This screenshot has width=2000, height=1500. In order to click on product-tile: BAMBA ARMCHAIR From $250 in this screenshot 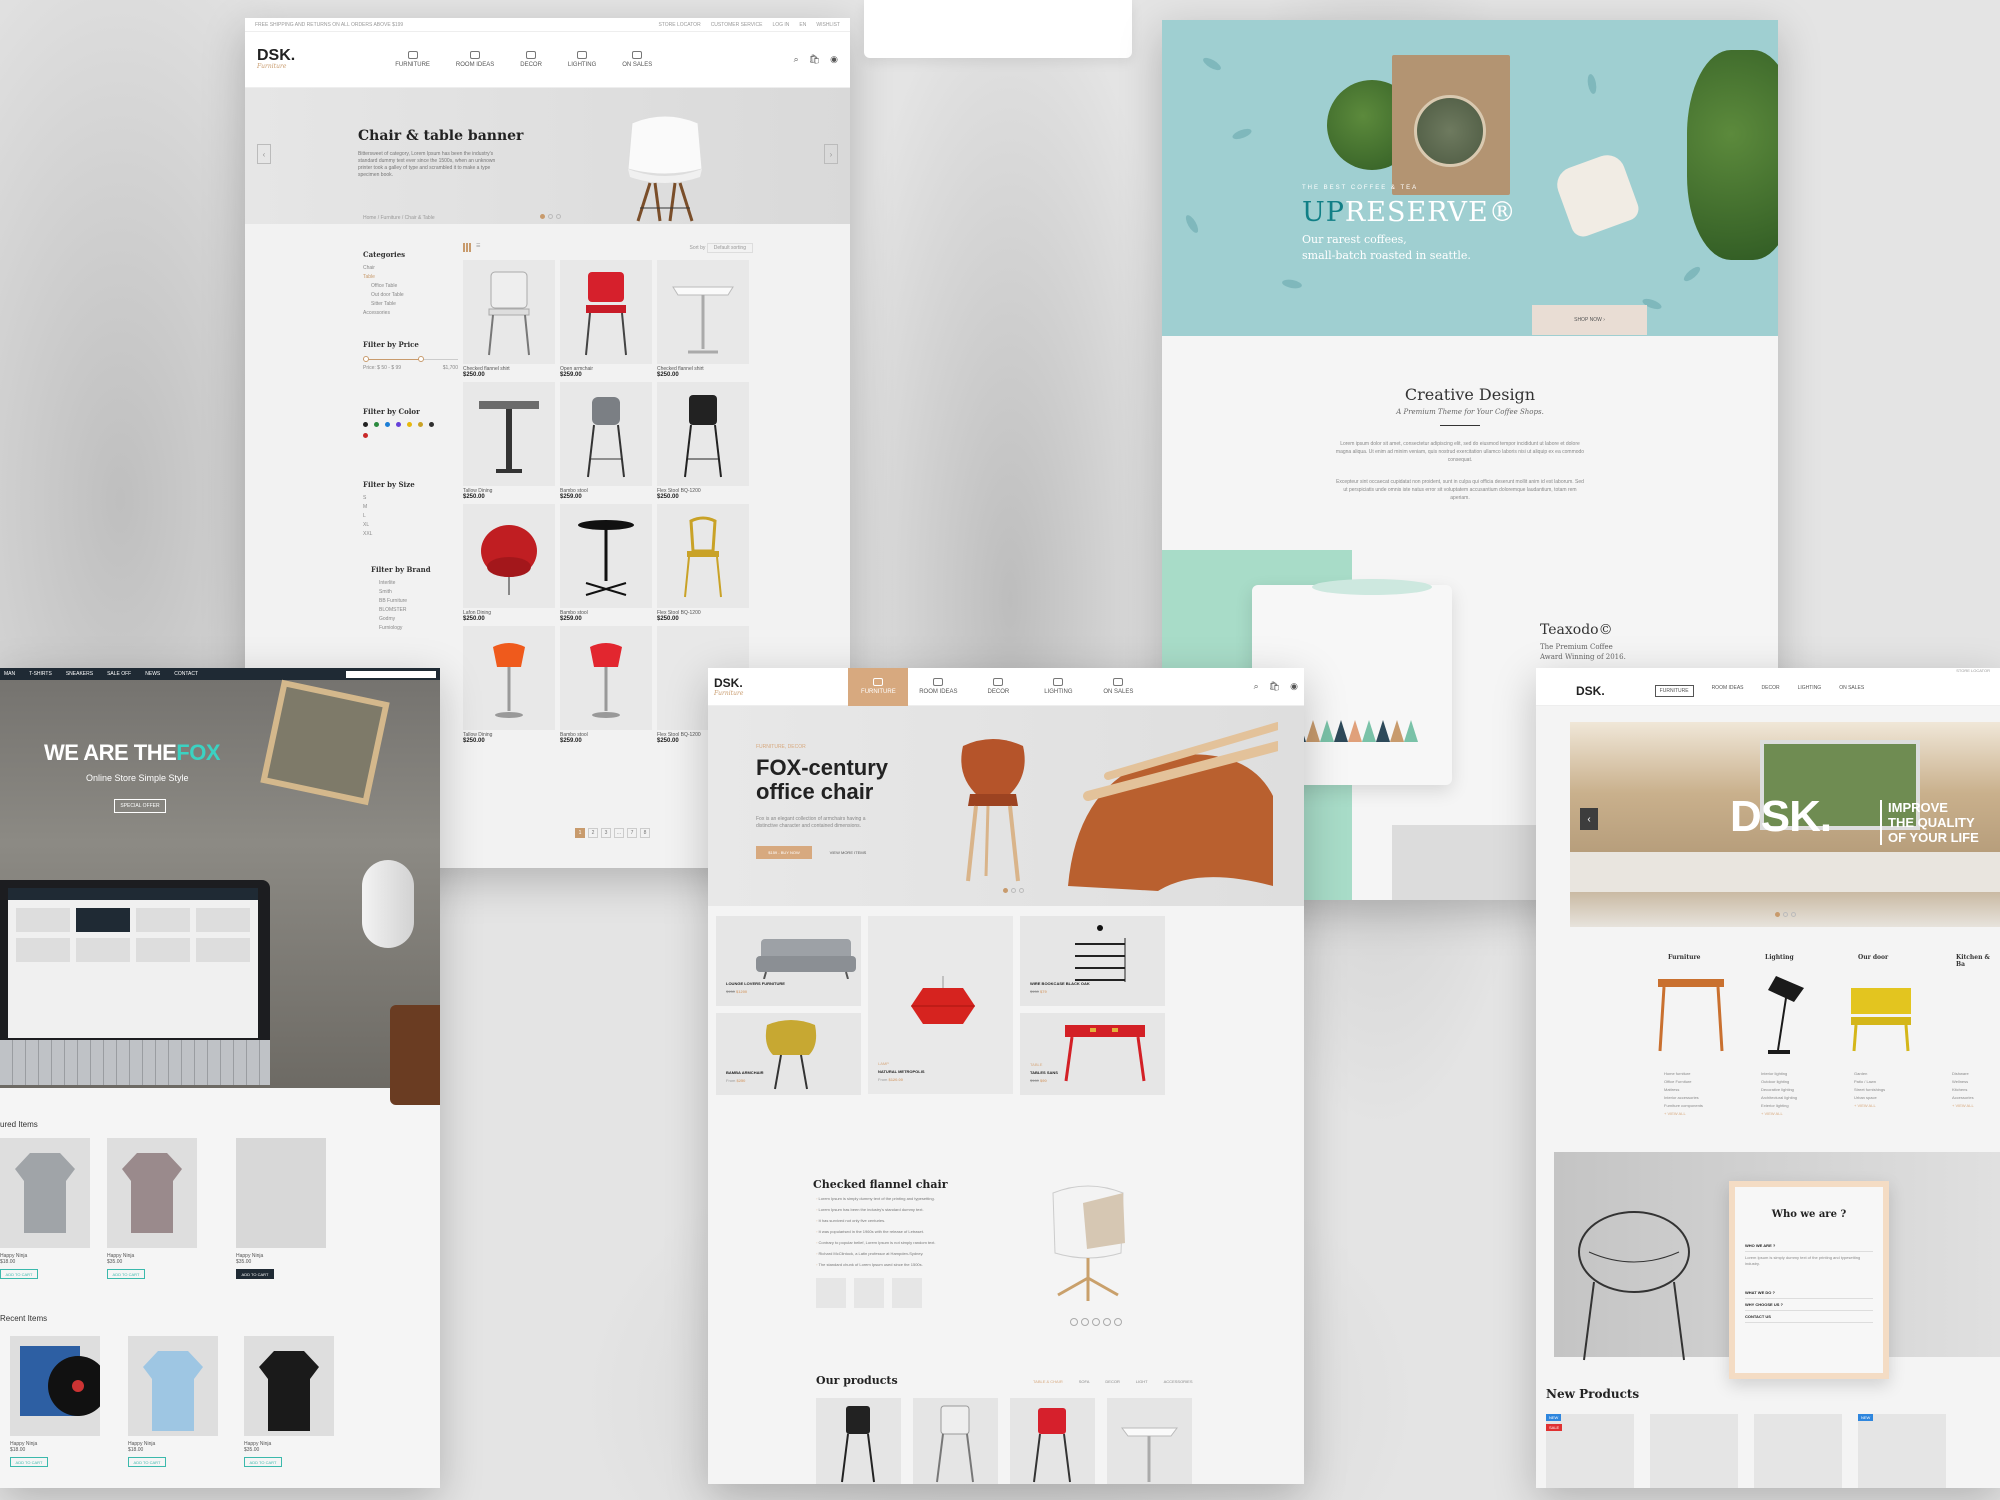, I will do `click(788, 1054)`.